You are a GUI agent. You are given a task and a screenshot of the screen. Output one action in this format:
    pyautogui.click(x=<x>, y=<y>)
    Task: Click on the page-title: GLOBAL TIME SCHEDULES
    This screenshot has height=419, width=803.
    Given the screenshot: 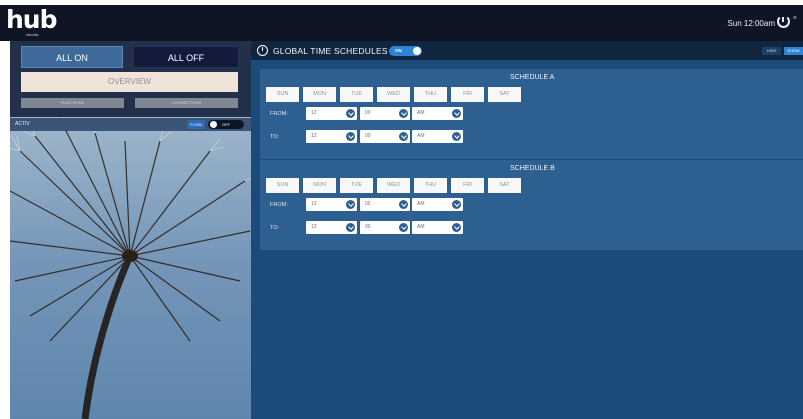 What is the action you would take?
    pyautogui.click(x=330, y=51)
    